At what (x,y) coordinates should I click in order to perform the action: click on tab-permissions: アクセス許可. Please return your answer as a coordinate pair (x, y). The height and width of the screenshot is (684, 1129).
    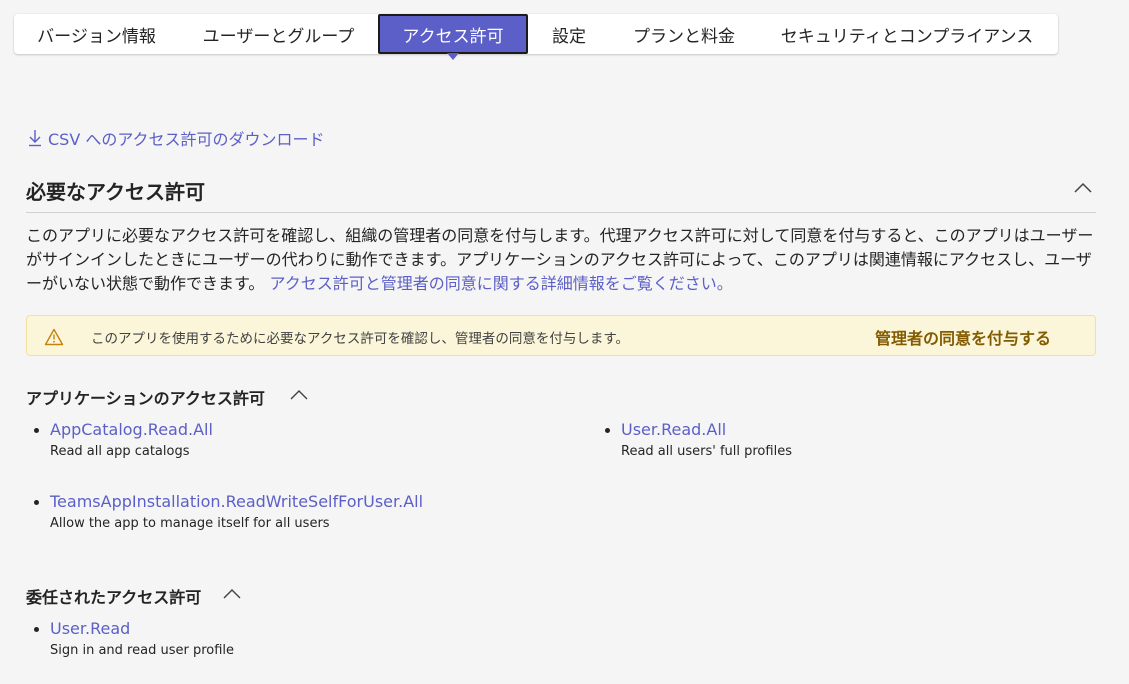
    Looking at the image, I should click on (453, 37).